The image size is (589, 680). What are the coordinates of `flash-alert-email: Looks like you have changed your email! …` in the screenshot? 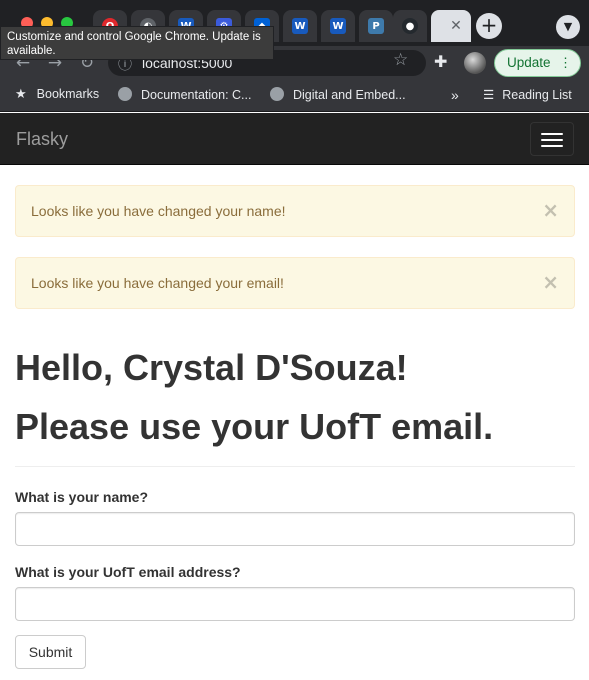 It's located at (295, 283).